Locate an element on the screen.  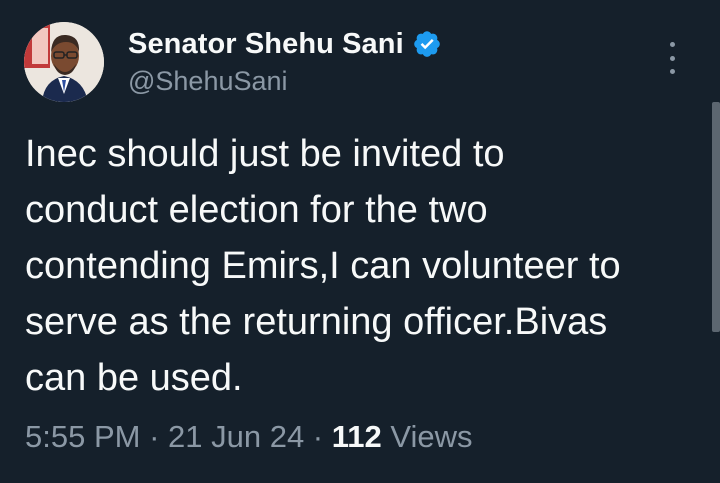
more-vertical-icon is located at coordinates (672, 58).